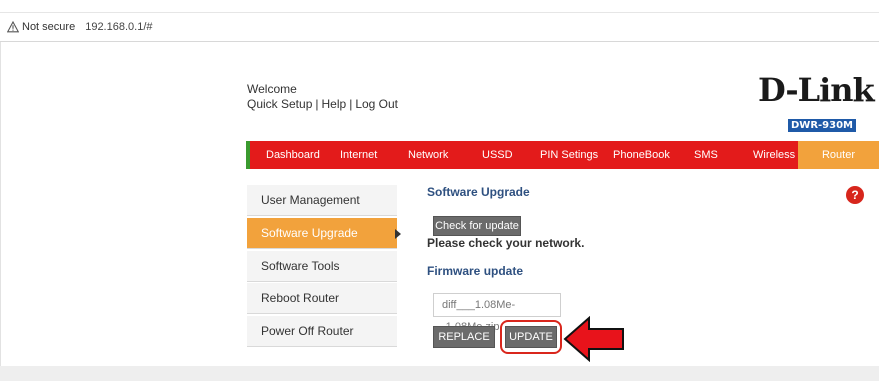 The height and width of the screenshot is (381, 879). Describe the element at coordinates (322, 266) in the screenshot. I see `sidebar-item-software-tools: Software Tools` at that location.